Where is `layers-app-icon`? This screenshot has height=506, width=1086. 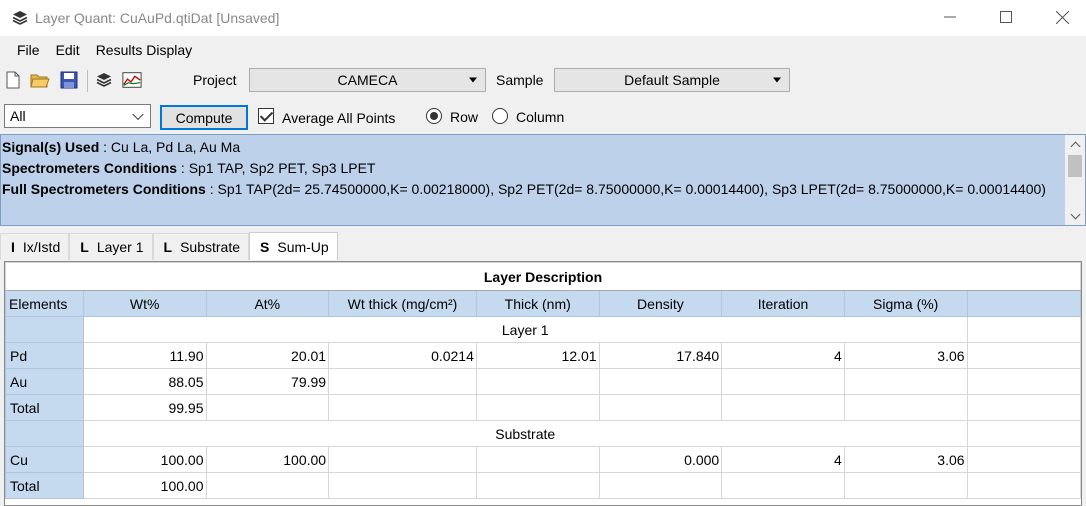
layers-app-icon is located at coordinates (20, 18).